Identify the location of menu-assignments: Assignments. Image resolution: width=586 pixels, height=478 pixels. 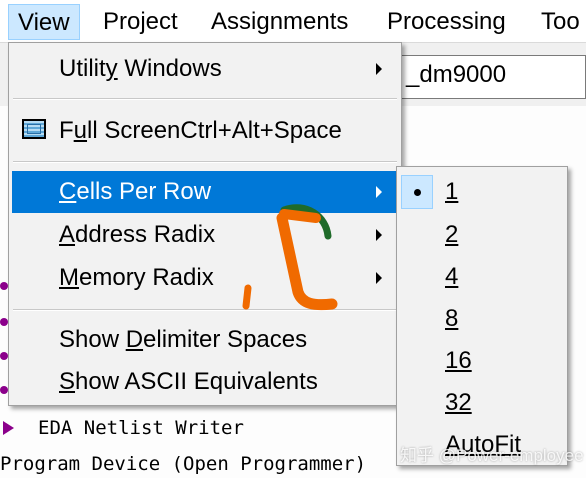
(279, 22).